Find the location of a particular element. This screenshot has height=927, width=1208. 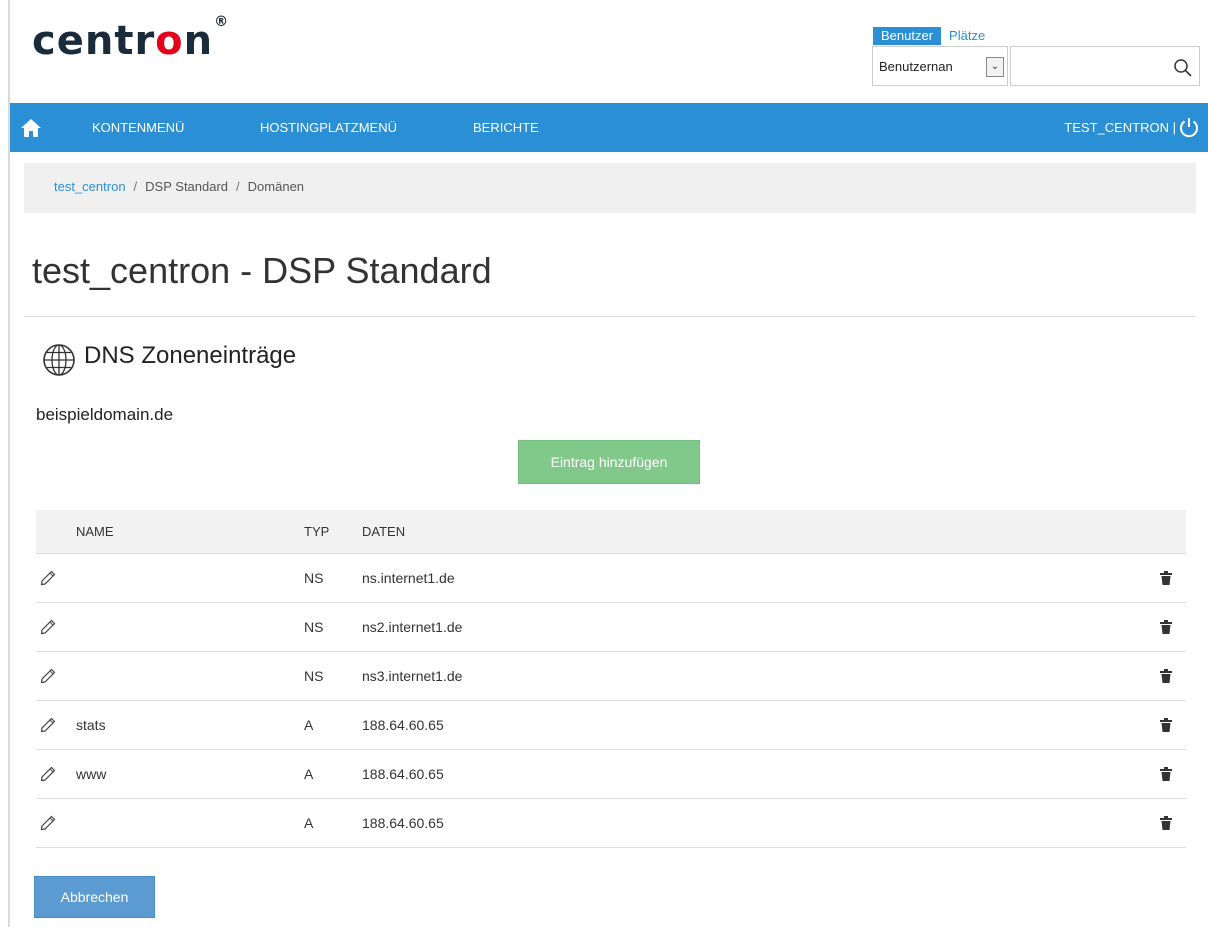

search-field-select: Benutzernan ⌄ is located at coordinates (940, 66).